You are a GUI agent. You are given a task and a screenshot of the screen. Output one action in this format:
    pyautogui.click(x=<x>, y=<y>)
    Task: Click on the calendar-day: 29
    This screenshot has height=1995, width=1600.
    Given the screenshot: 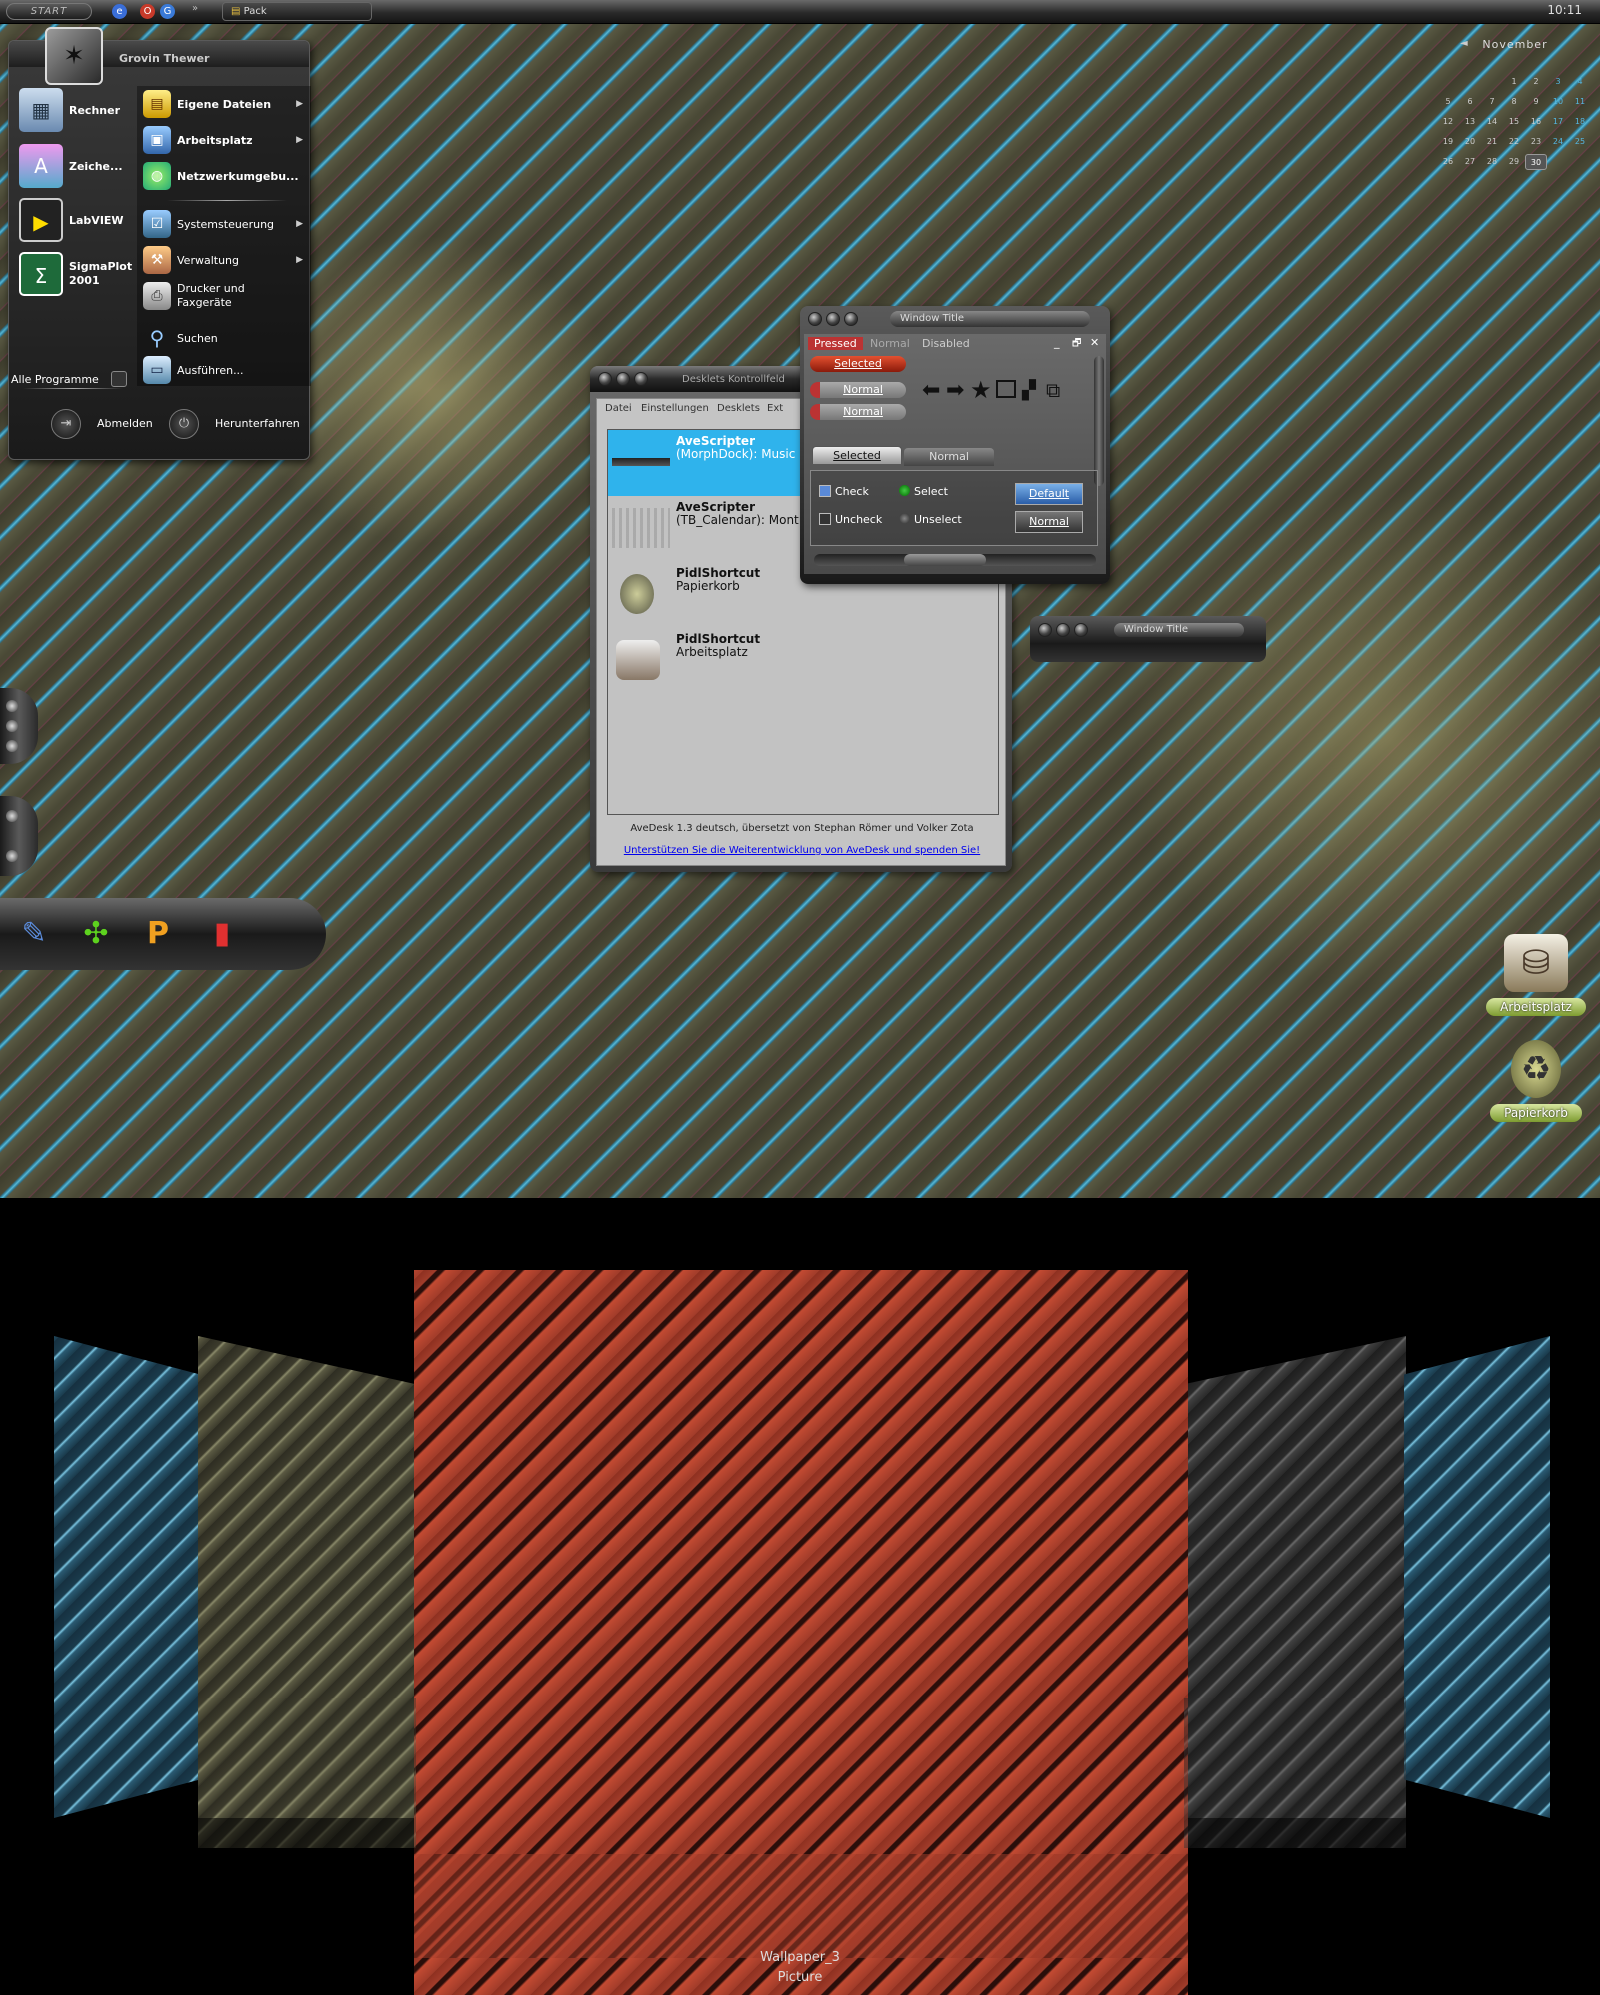 What is the action you would take?
    pyautogui.click(x=1514, y=162)
    